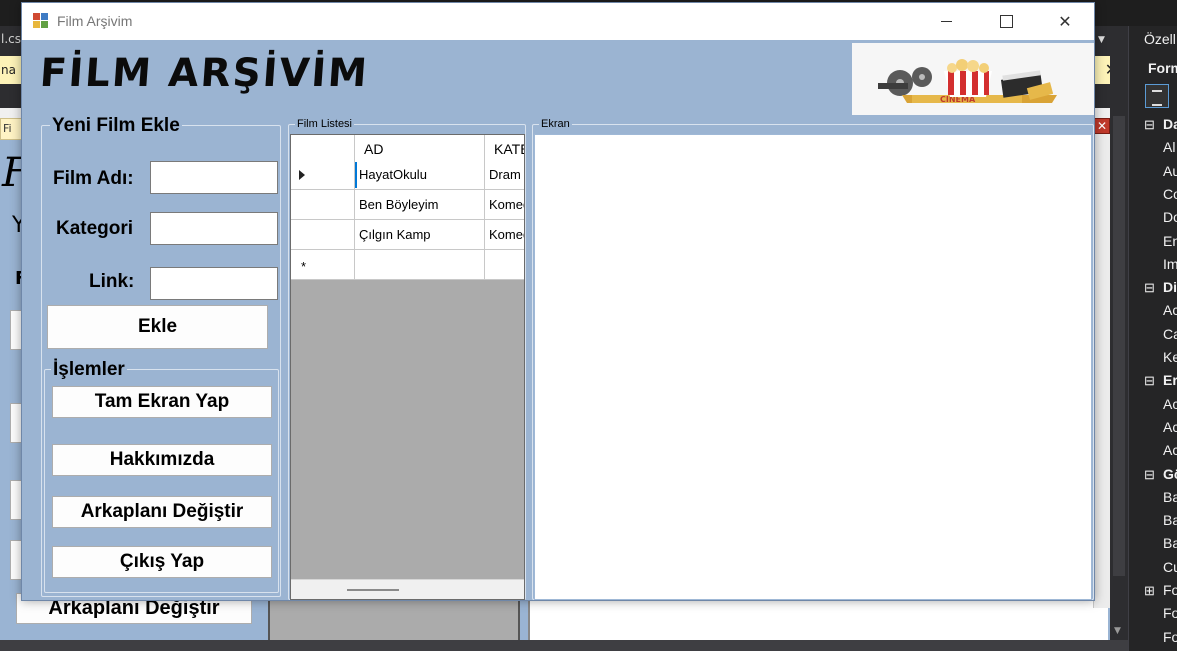 This screenshot has width=1177, height=651. I want to click on designer-ekran, so click(818, 620).